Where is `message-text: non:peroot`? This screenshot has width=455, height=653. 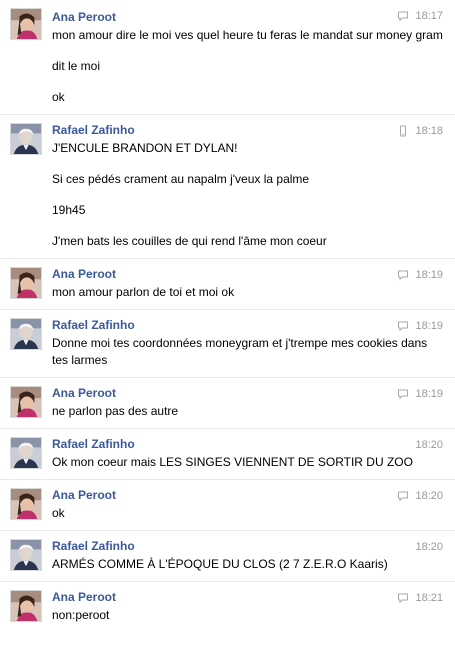 message-text: non:peroot is located at coordinates (81, 615).